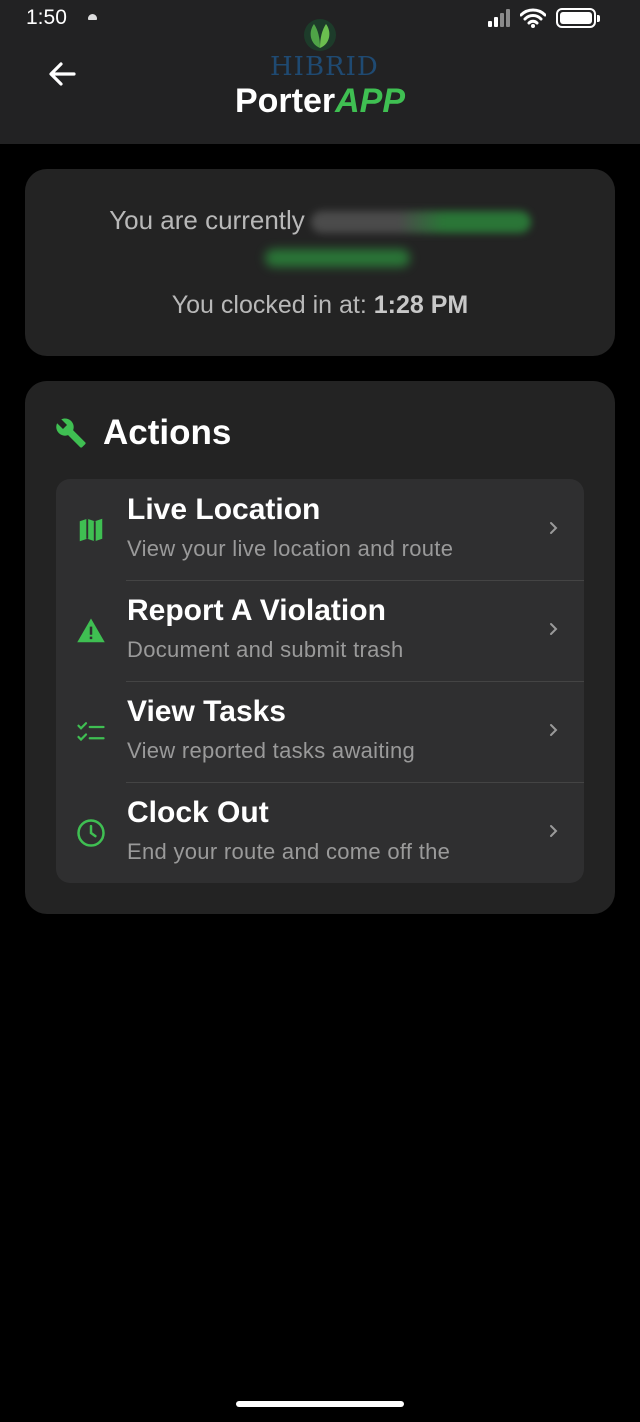 The width and height of the screenshot is (640, 1422). I want to click on status-time: 1:50, so click(46, 17).